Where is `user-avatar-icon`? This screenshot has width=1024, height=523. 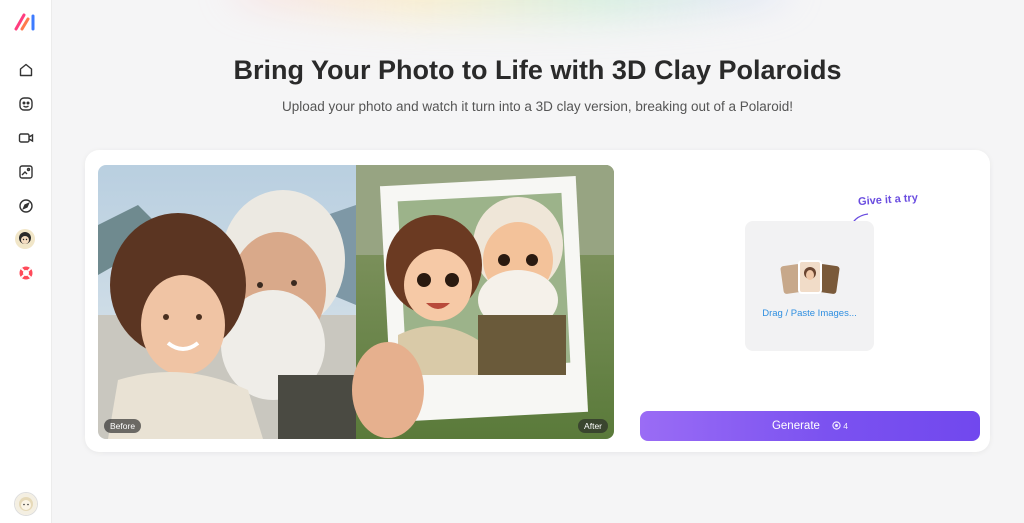 user-avatar-icon is located at coordinates (26, 504).